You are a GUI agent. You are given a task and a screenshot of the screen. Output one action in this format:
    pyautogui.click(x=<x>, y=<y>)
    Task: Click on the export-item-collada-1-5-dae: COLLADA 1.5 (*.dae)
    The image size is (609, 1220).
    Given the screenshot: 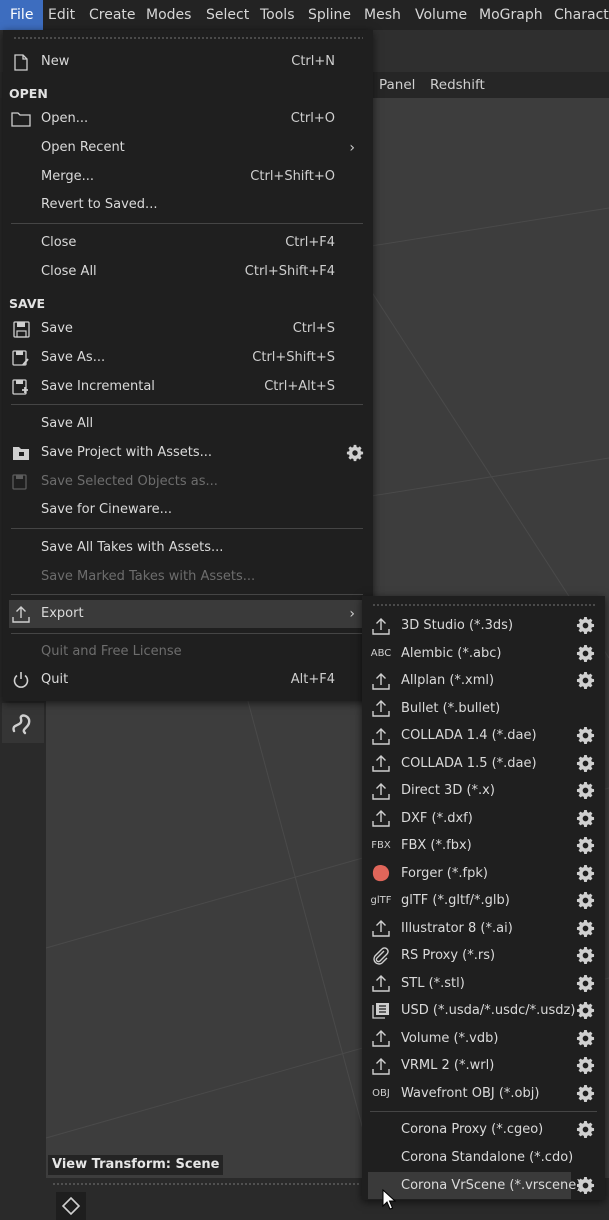 What is the action you would take?
    pyautogui.click(x=483, y=763)
    